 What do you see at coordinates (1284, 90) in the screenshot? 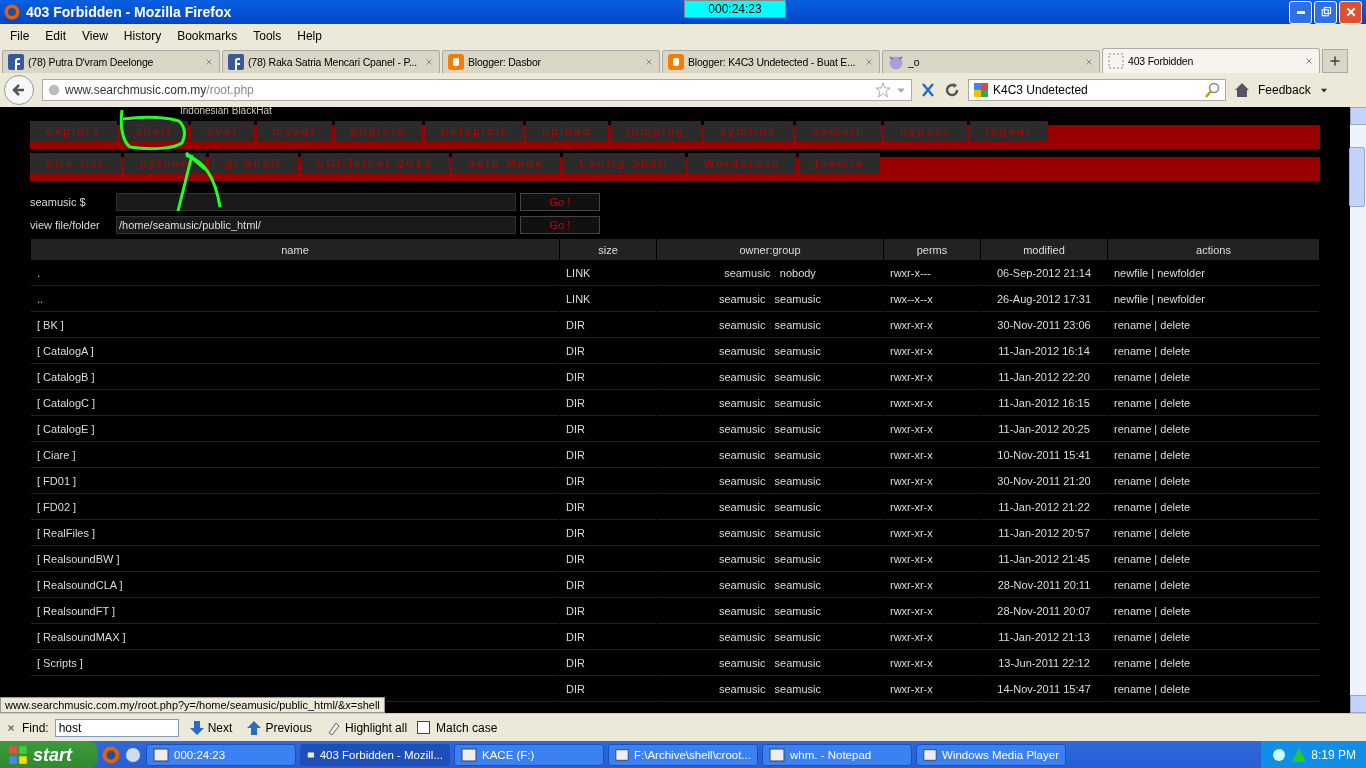
I see `feedback-menu: Feedback` at bounding box center [1284, 90].